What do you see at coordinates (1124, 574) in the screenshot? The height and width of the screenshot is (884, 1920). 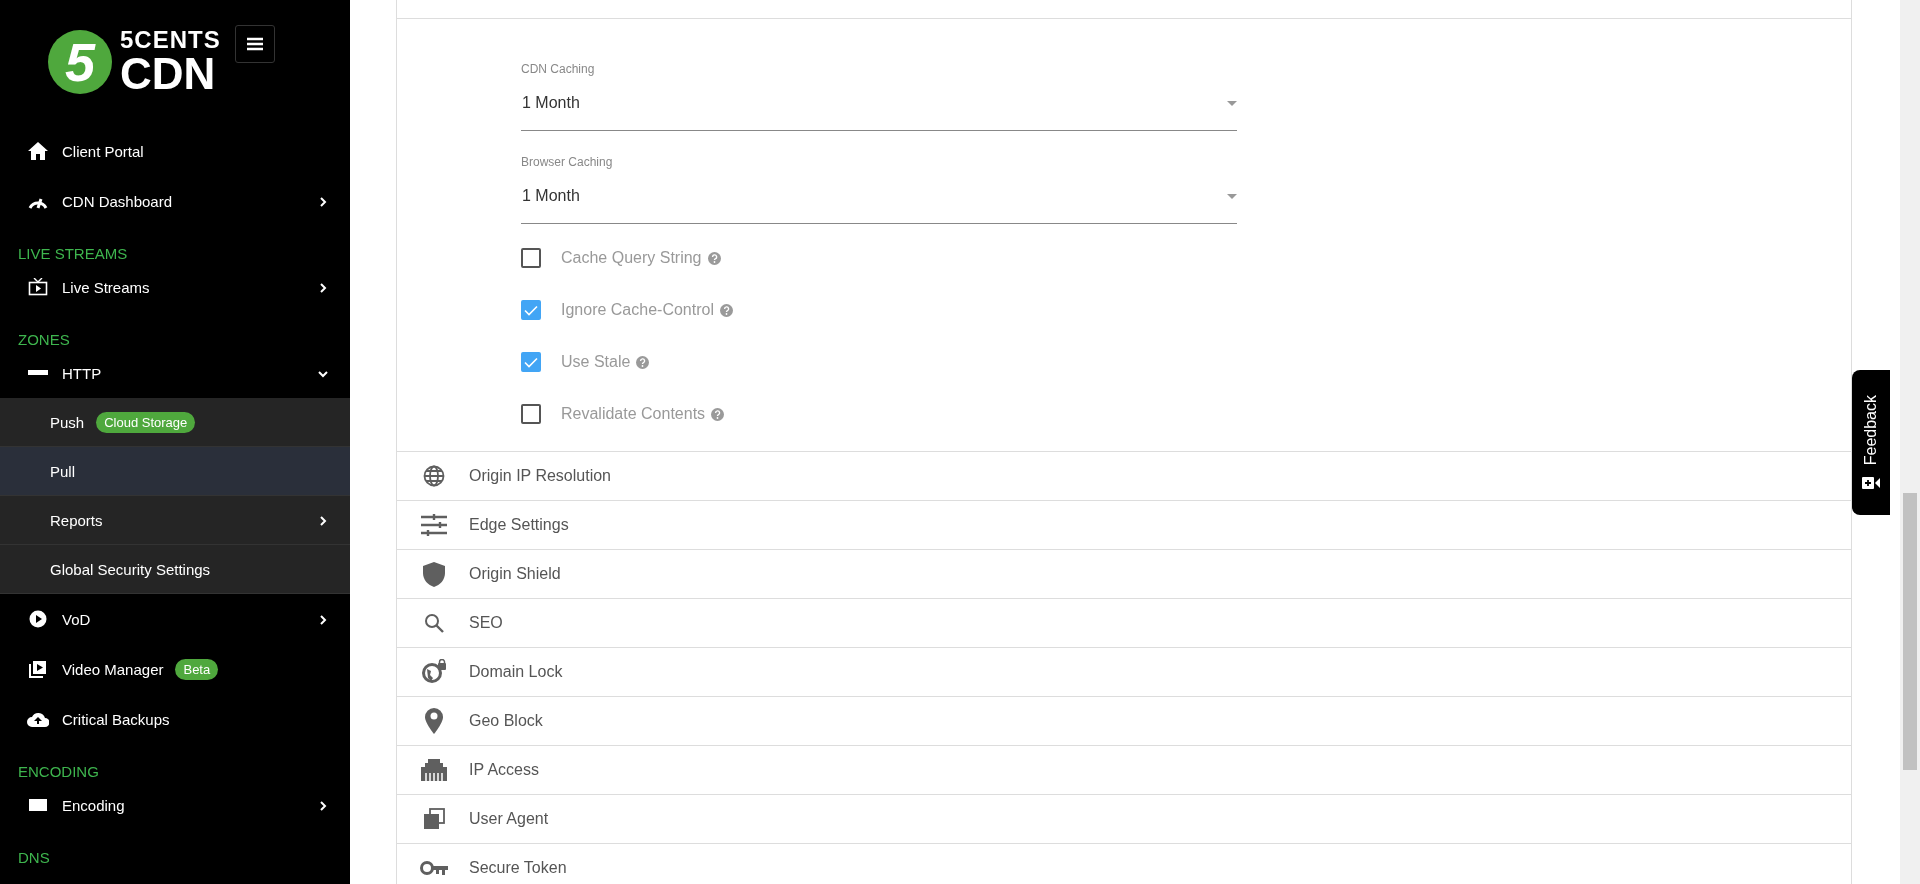 I see `settings-section-row: Origin Shield` at bounding box center [1124, 574].